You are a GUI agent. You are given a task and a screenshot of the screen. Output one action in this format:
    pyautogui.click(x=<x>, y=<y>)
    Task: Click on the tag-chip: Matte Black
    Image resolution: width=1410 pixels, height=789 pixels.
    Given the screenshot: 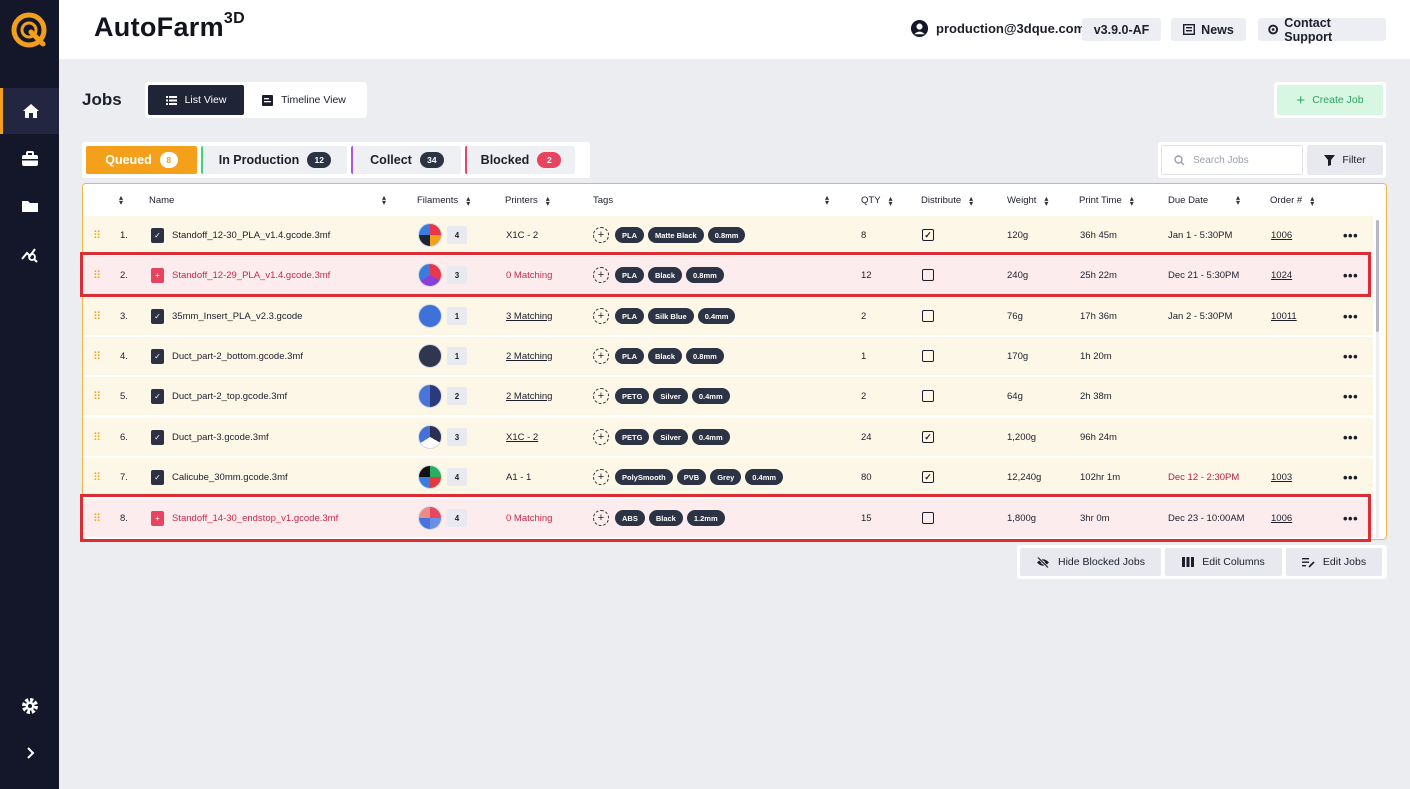 What is the action you would take?
    pyautogui.click(x=676, y=235)
    